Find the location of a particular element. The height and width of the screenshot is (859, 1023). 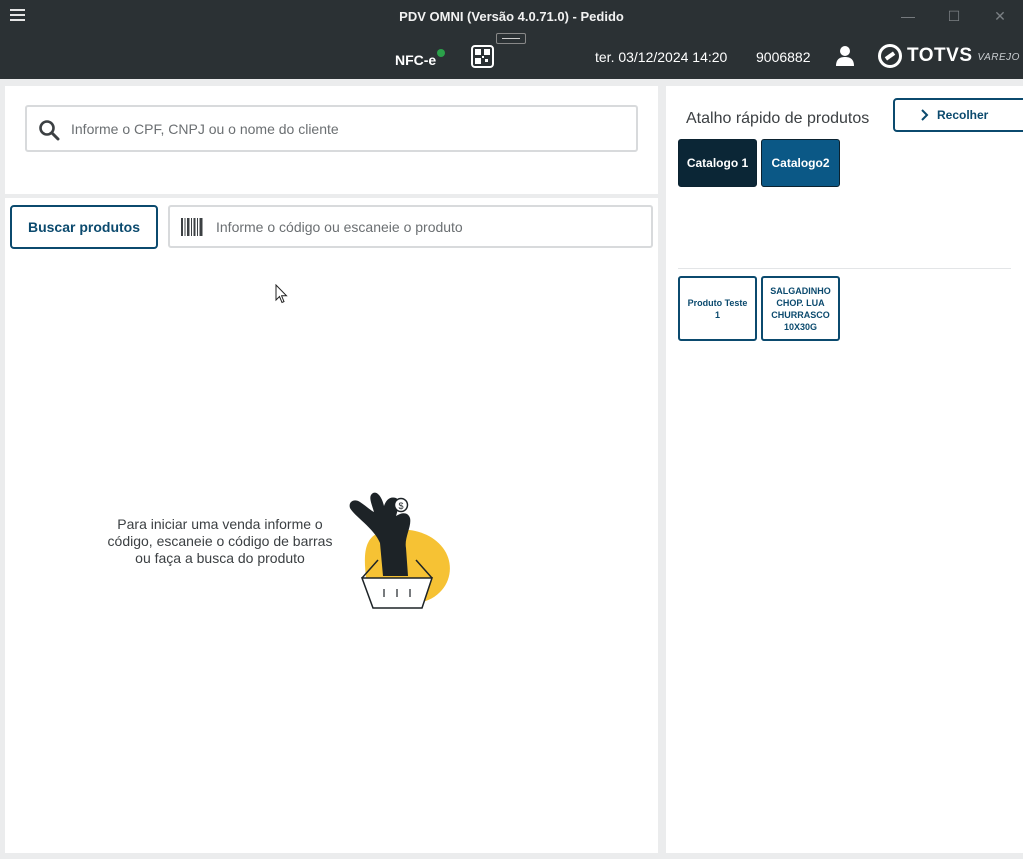

qr-code-icon is located at coordinates (482, 56).